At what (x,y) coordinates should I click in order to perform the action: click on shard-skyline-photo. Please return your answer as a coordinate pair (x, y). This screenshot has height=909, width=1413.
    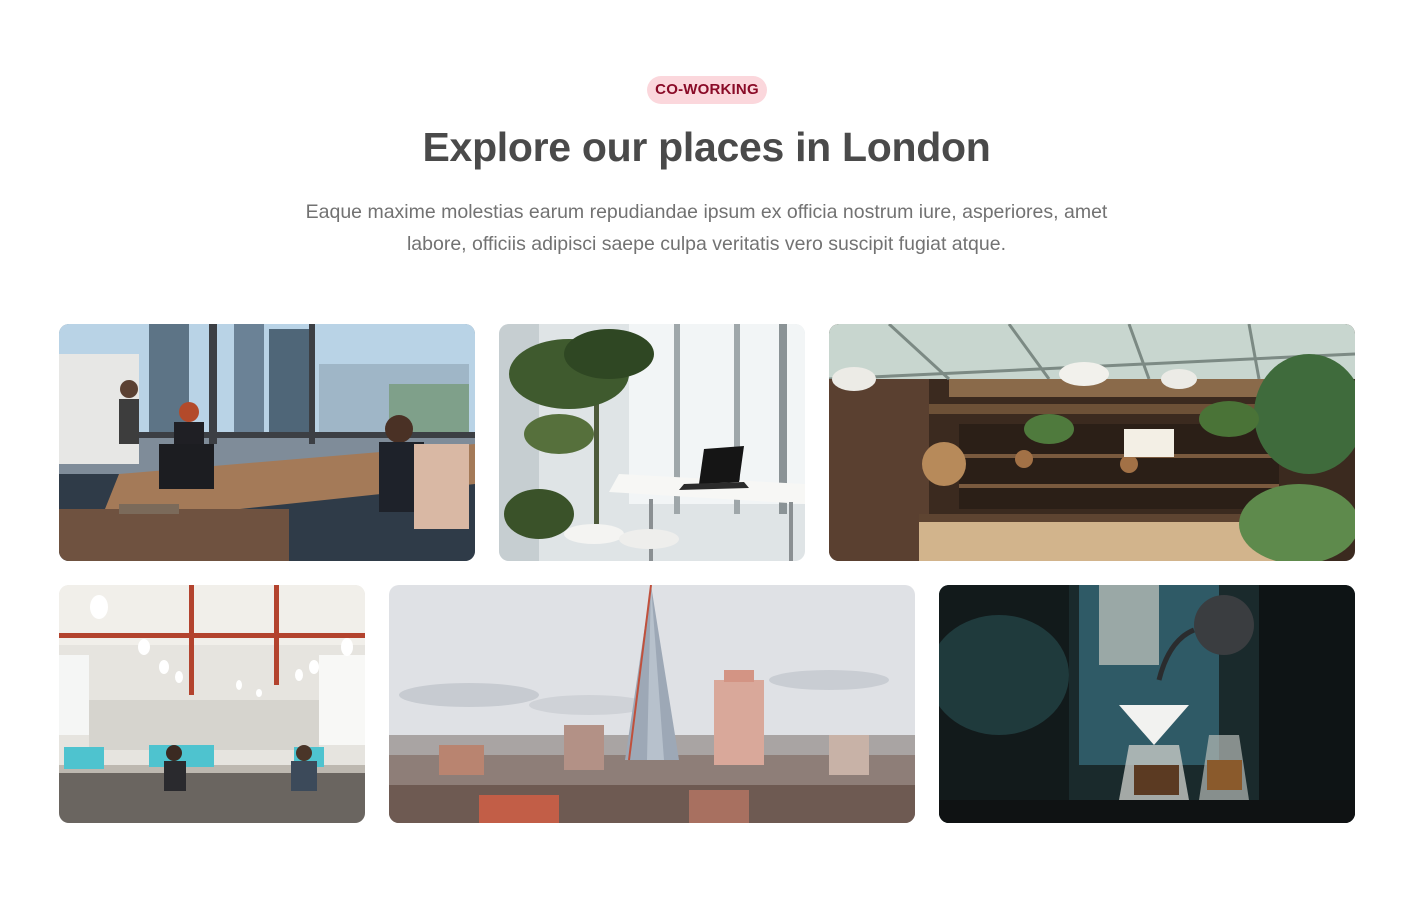
    Looking at the image, I should click on (652, 704).